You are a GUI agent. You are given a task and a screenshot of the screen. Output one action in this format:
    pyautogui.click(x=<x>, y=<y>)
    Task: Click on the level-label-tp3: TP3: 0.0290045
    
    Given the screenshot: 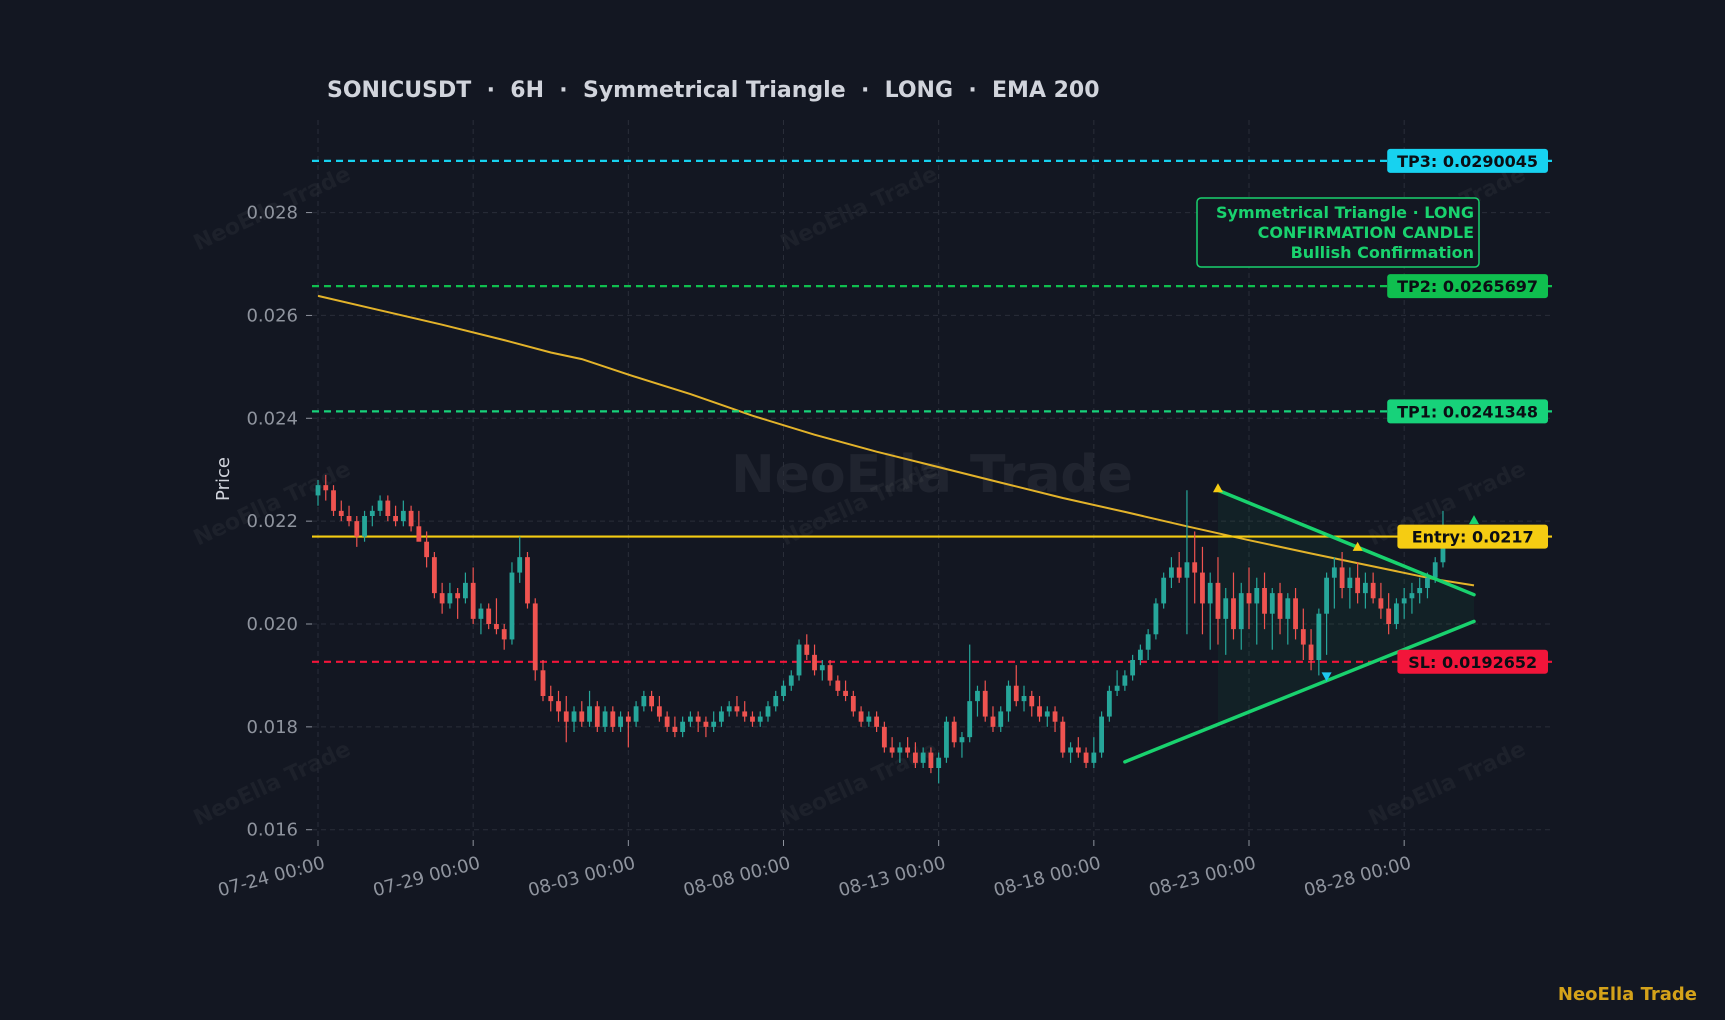 What is the action you would take?
    pyautogui.click(x=1467, y=161)
    